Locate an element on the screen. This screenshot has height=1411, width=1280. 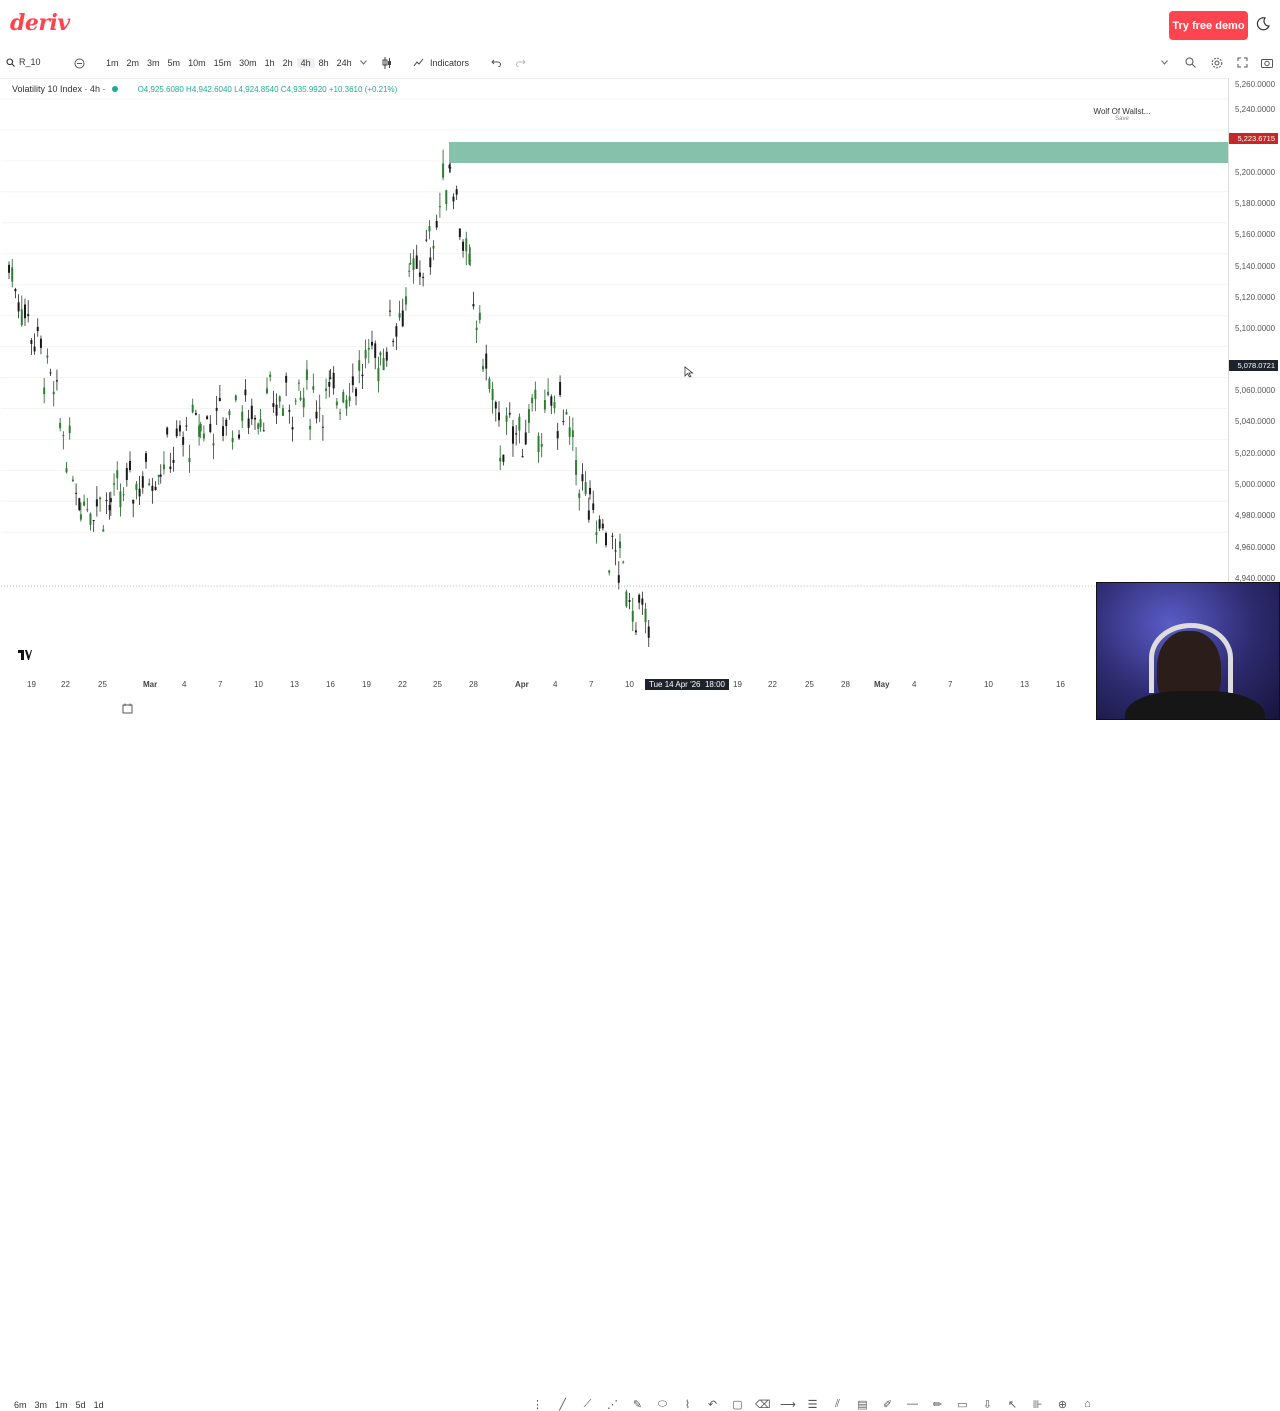
symbol-search: R_10 is located at coordinates (23, 62).